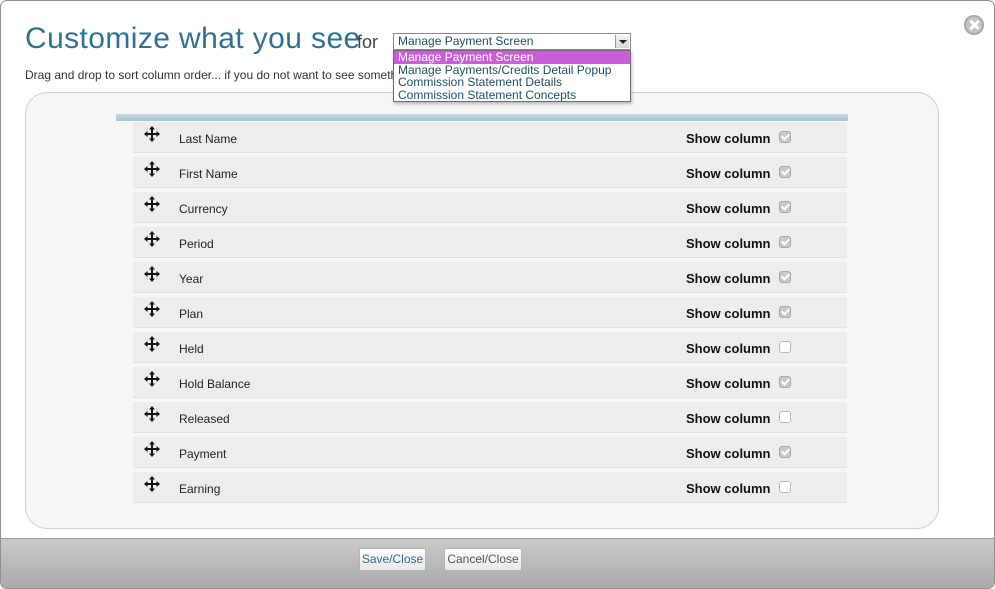 The height and width of the screenshot is (589, 995). What do you see at coordinates (512, 82) in the screenshot?
I see `screen-option-commission-details: Commission Statement Details` at bounding box center [512, 82].